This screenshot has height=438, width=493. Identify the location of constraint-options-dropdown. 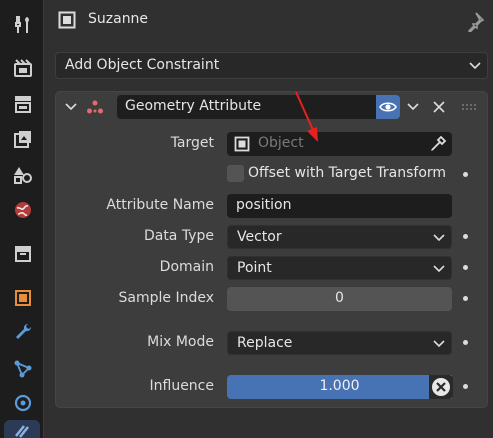
(413, 107).